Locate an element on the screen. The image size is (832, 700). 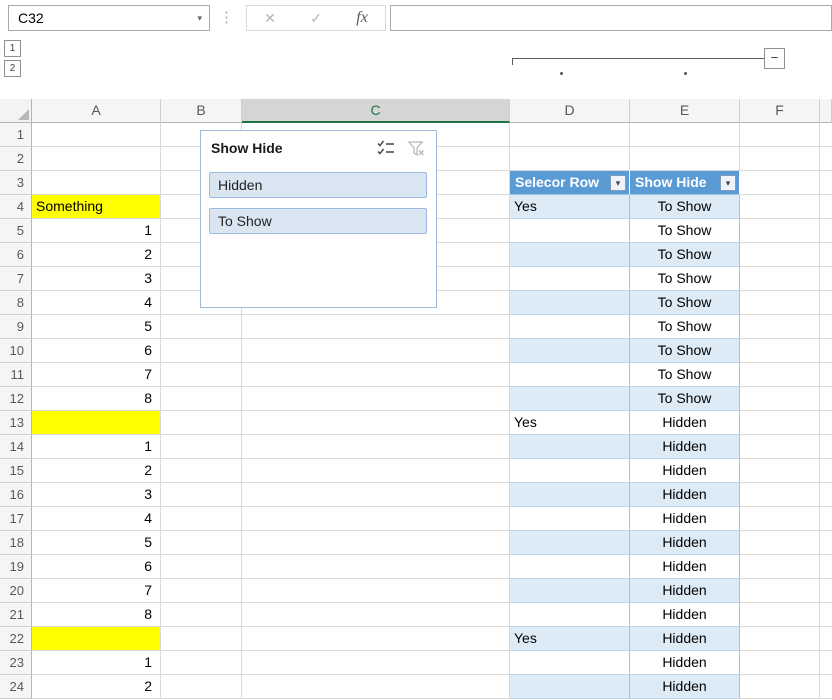
filter-button-show-hide: ▾ is located at coordinates (728, 183).